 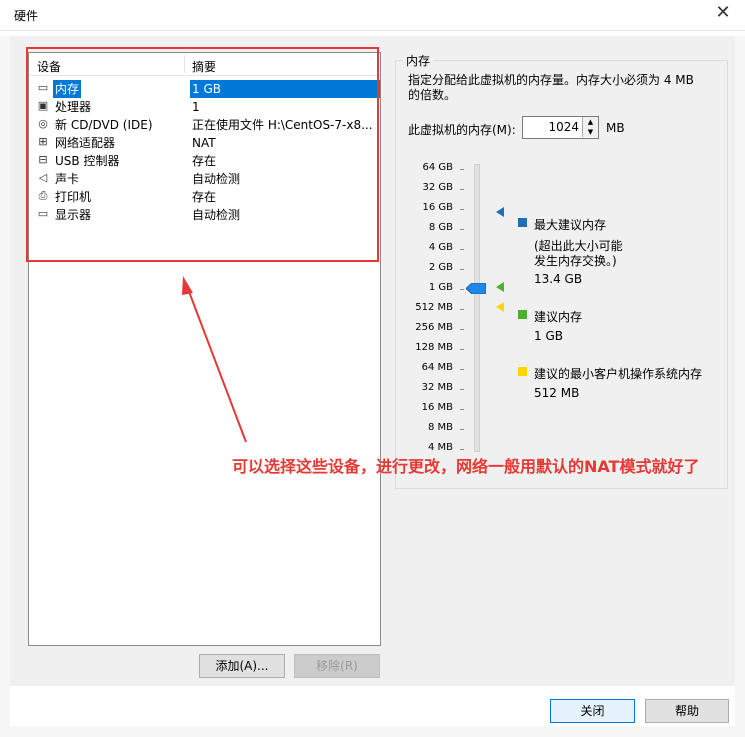 What do you see at coordinates (618, 374) in the screenshot?
I see `min-memory-title: 建议的最小客户机操作系统内存` at bounding box center [618, 374].